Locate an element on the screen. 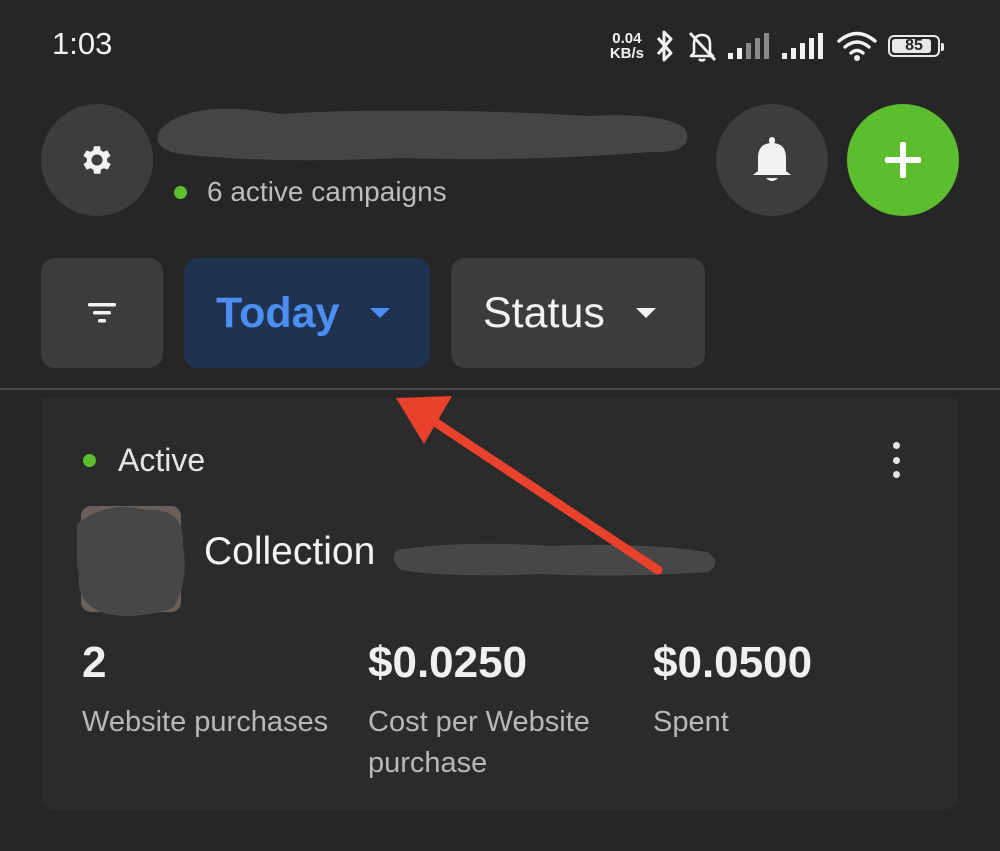  status-icons: 0.04 KB/s 85 is located at coordinates (777, 46).